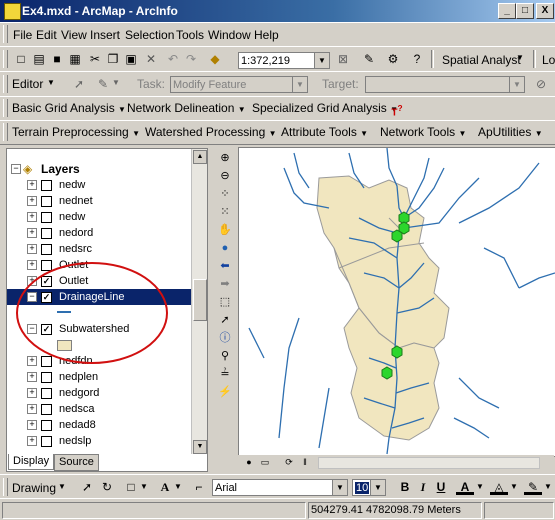  What do you see at coordinates (199, 301) in the screenshot?
I see `toc-scrollbar: ▲ ▼` at bounding box center [199, 301].